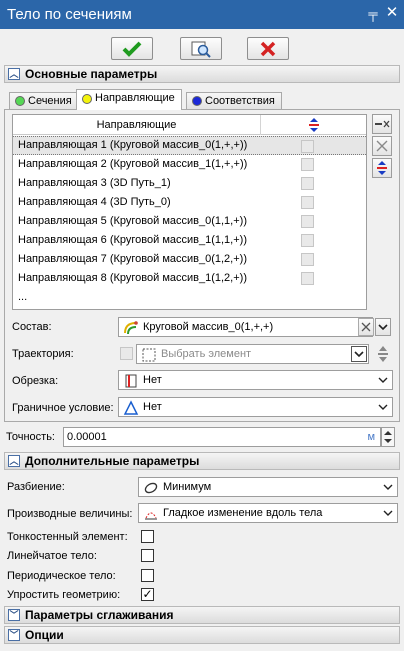 The height and width of the screenshot is (651, 404). I want to click on tab-guides: Направляющие, so click(129, 99).